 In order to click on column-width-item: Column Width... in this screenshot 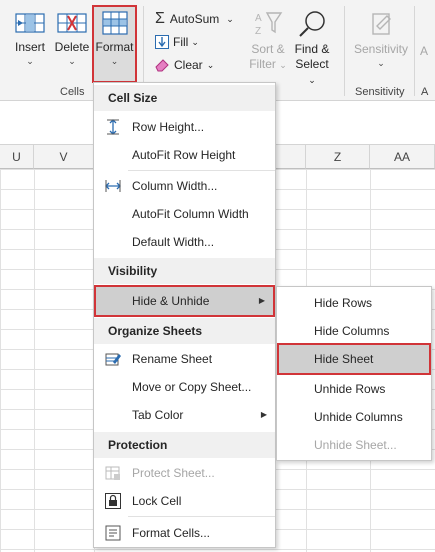, I will do `click(184, 186)`.